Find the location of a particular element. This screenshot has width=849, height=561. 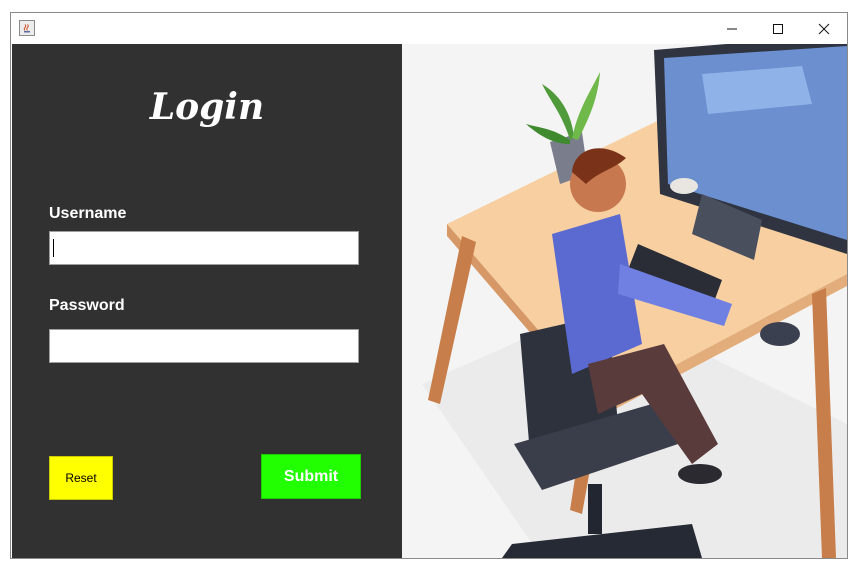

login-title: Login is located at coordinates (207, 107).